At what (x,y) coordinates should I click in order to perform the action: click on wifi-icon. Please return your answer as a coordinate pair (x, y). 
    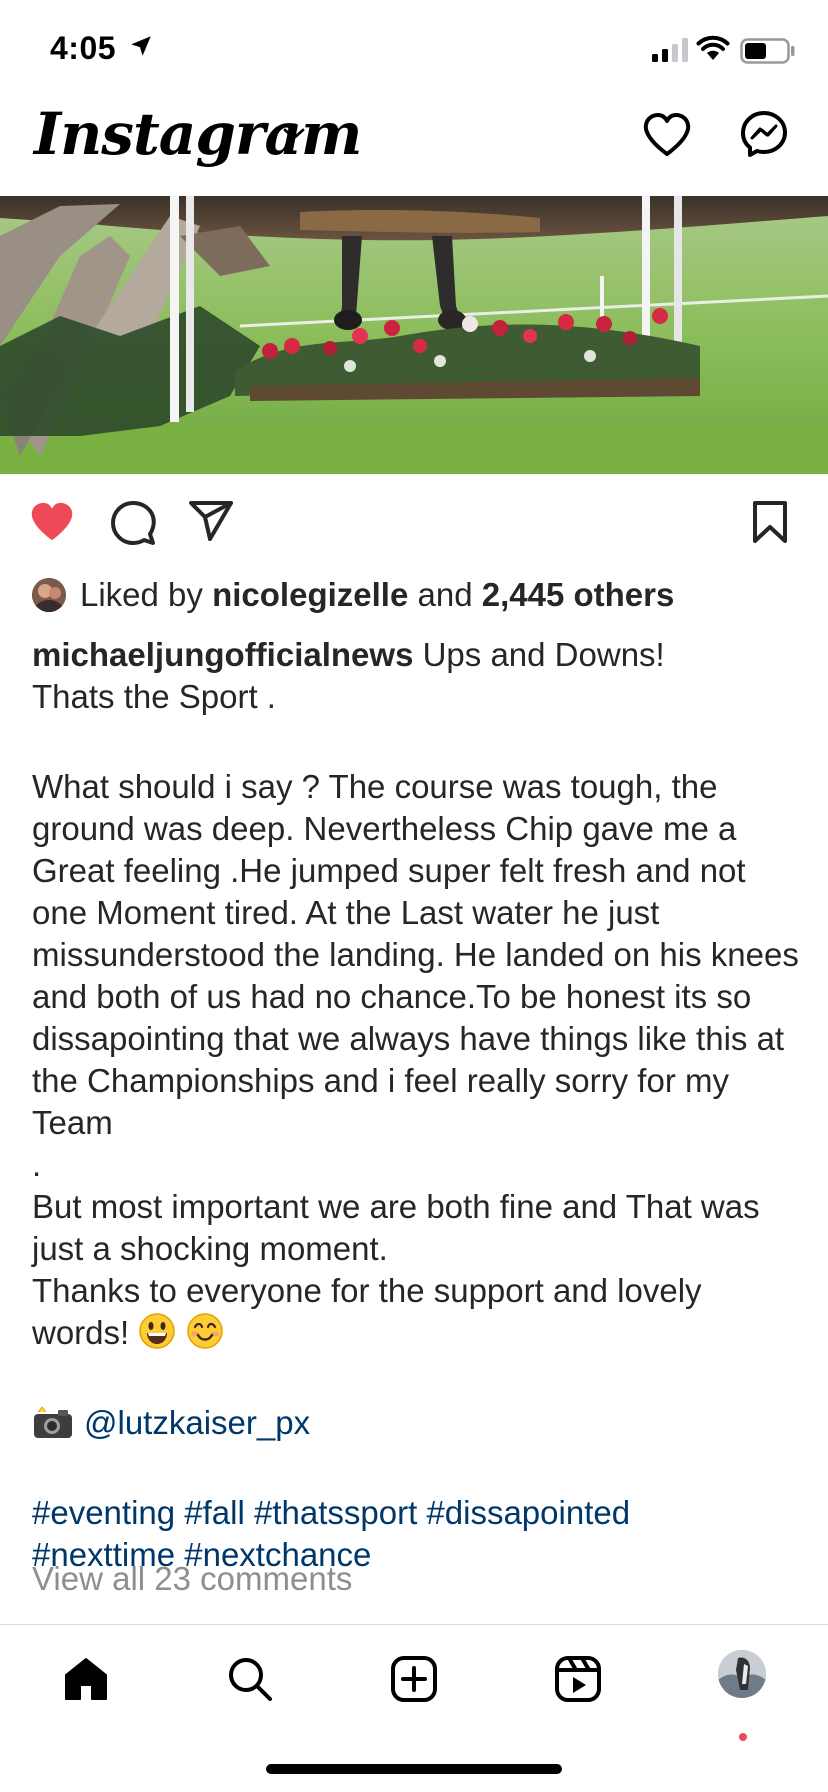
    Looking at the image, I should click on (713, 47).